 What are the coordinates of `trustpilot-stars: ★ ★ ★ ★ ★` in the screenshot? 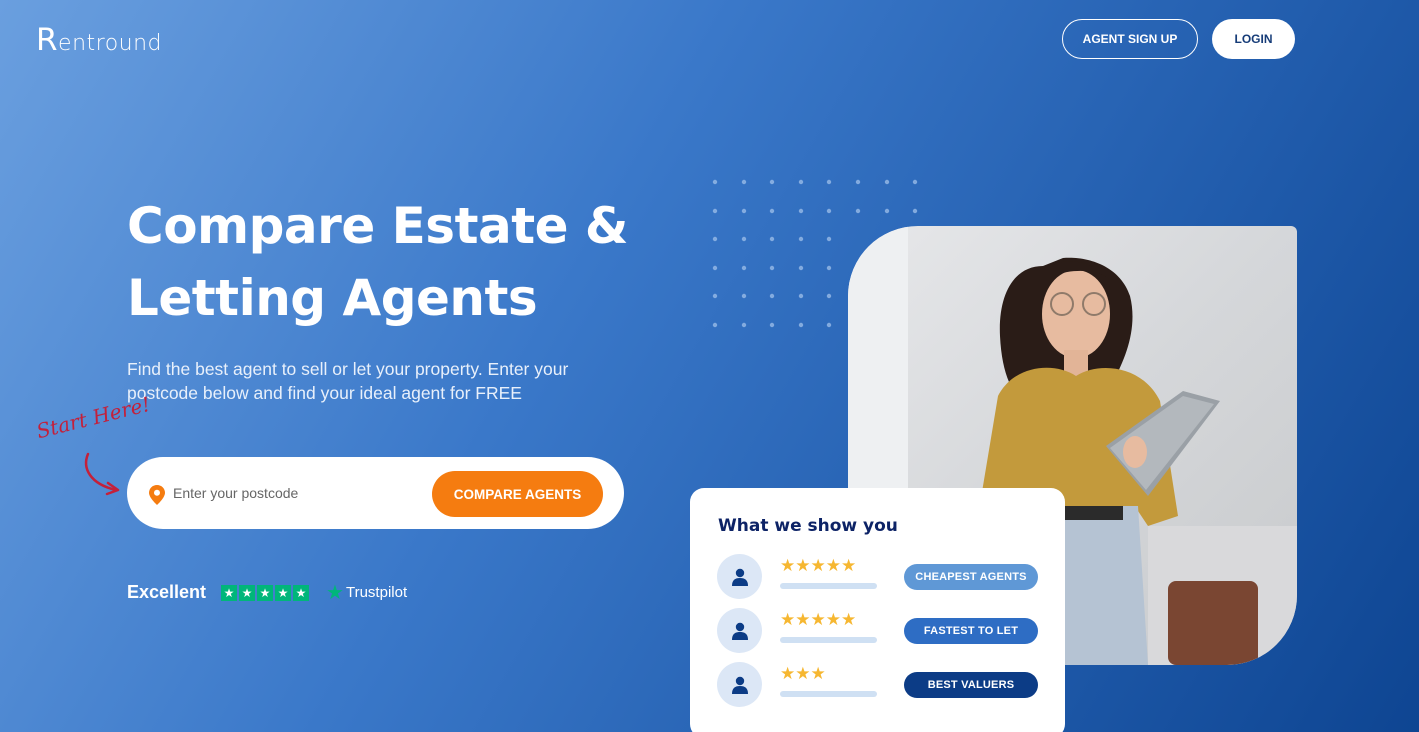 It's located at (265, 592).